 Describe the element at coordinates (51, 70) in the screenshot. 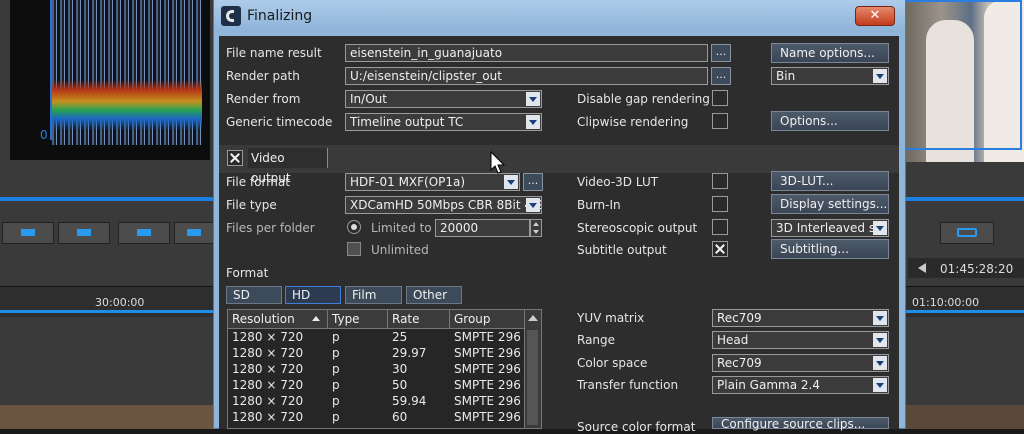

I see `scope-axis` at that location.